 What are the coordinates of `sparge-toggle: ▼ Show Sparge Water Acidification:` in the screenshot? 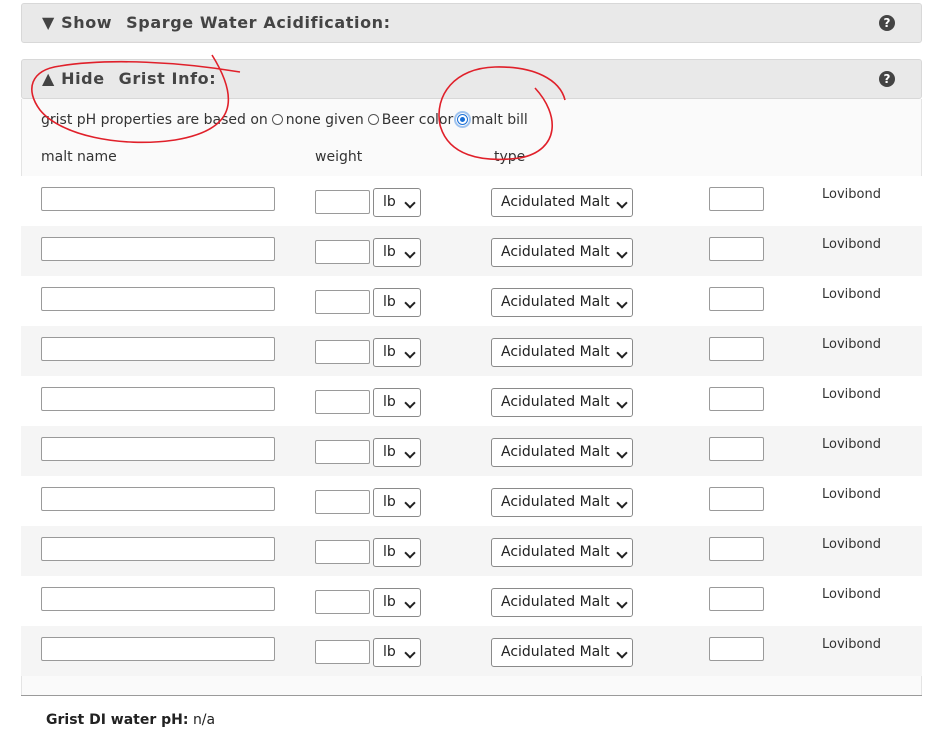 It's located at (216, 23).